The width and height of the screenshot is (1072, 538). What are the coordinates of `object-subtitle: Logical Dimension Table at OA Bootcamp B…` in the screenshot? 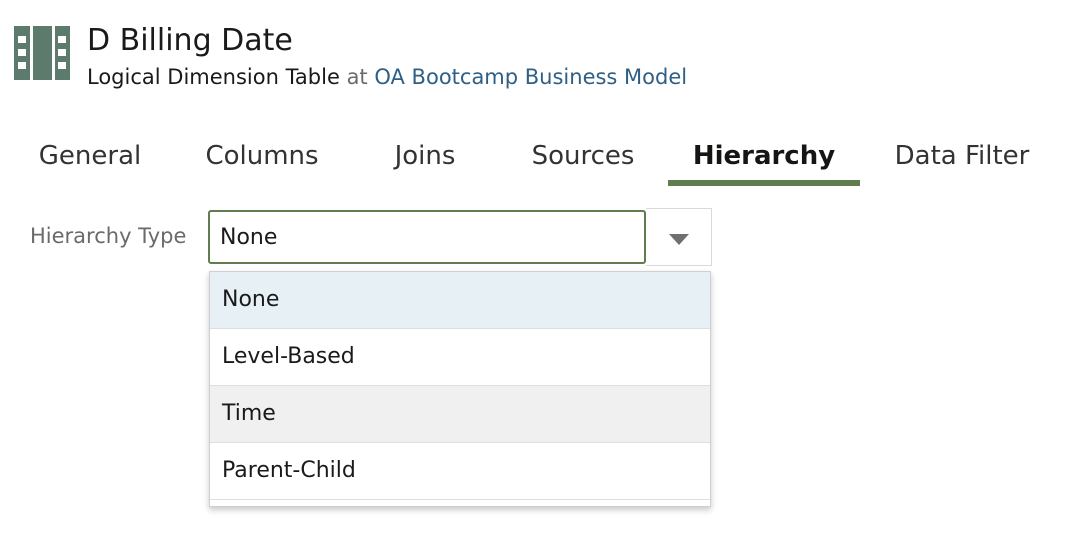 It's located at (387, 77).